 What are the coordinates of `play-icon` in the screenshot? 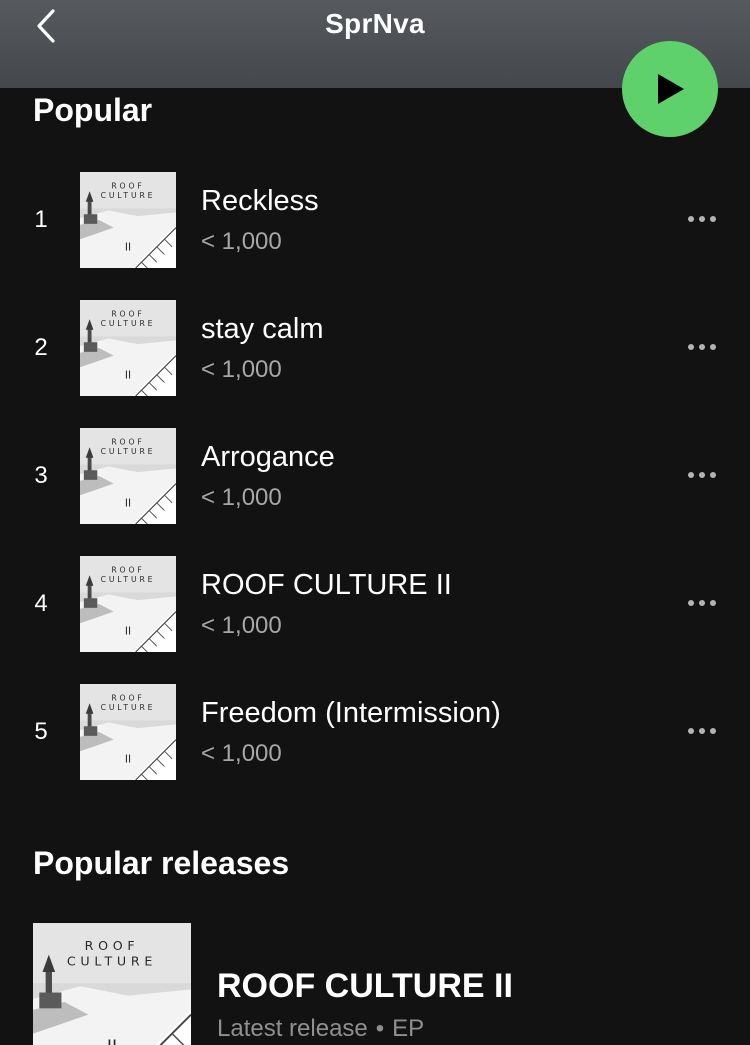 It's located at (671, 89).